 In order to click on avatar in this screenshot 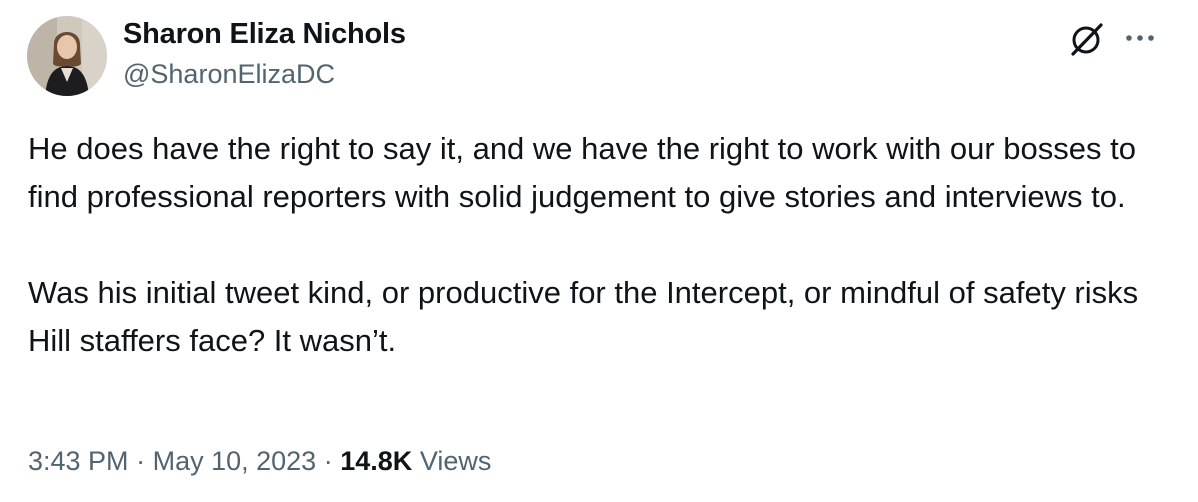, I will do `click(67, 56)`.